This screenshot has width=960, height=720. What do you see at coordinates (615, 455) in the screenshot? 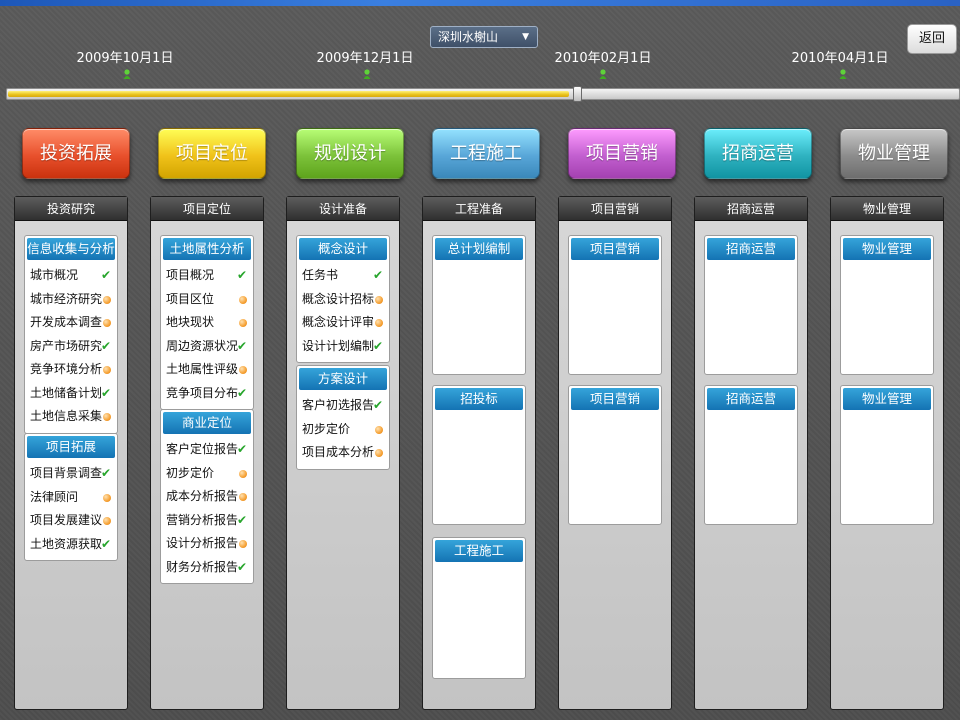
I see `task-panel: 项目营销` at bounding box center [615, 455].